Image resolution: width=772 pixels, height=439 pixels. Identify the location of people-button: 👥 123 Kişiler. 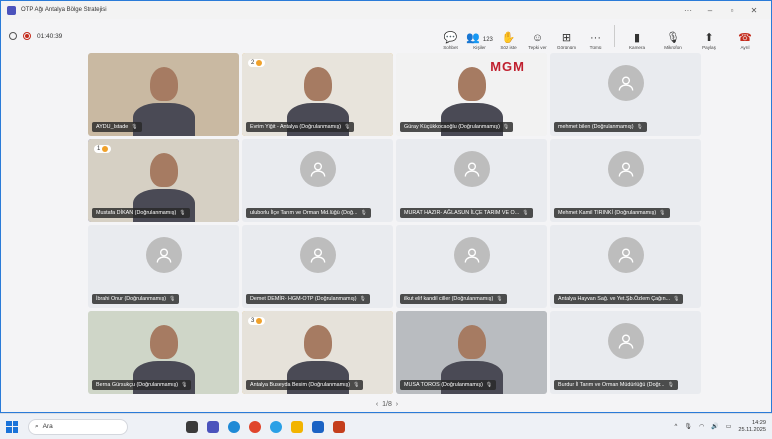
(479, 40).